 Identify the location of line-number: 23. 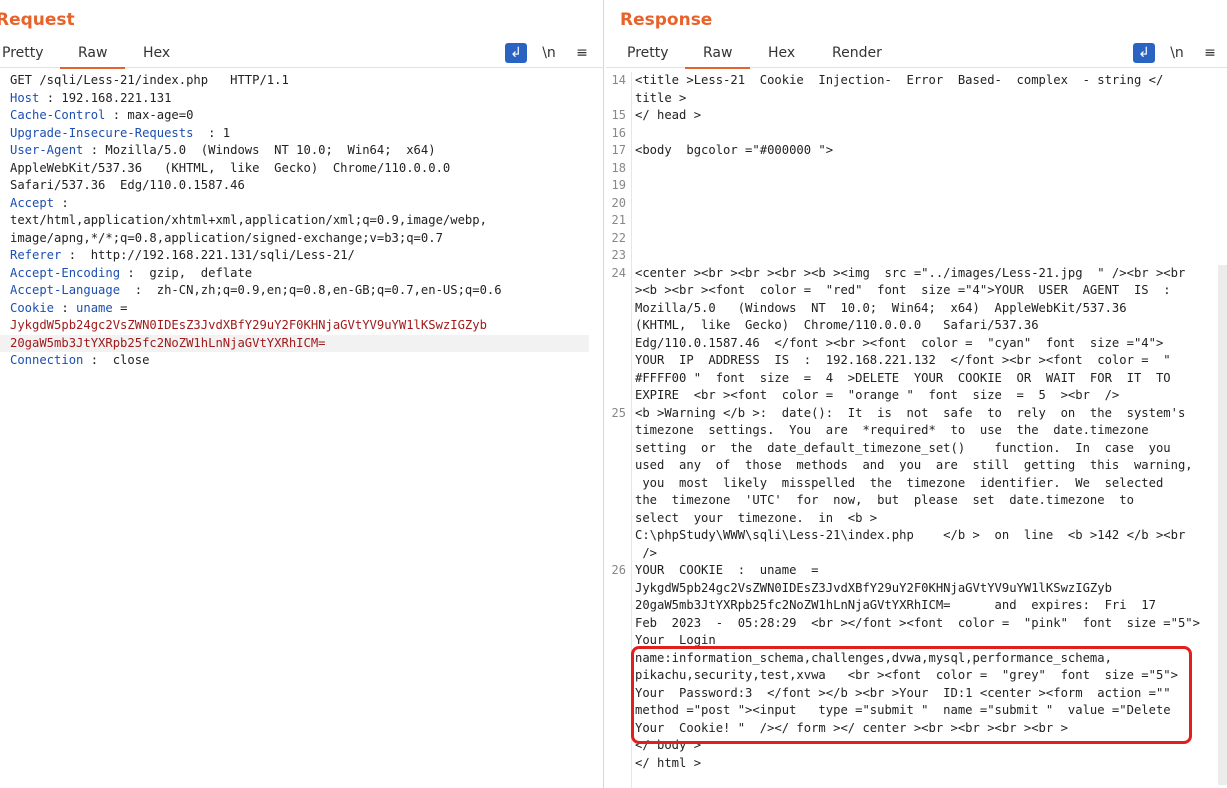
(618, 255).